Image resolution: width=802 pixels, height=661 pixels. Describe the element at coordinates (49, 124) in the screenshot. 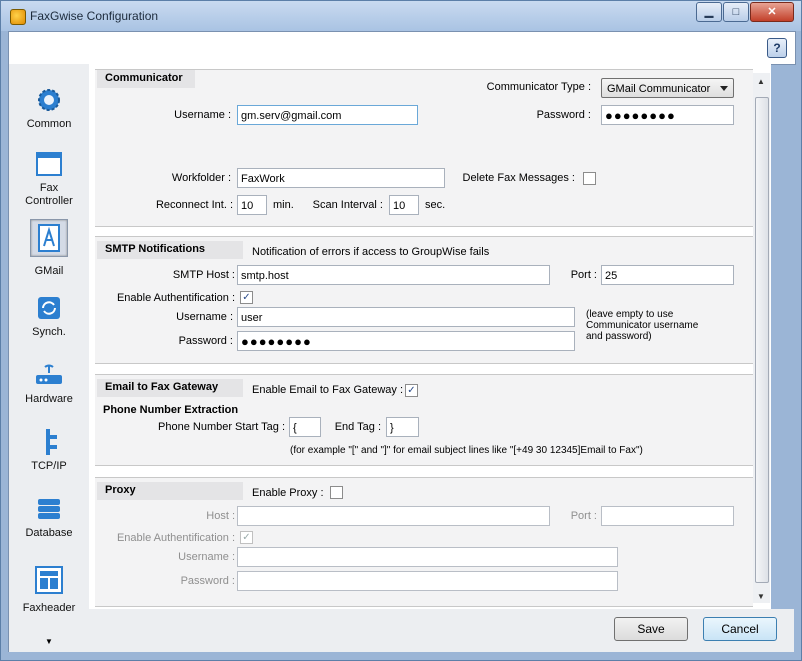

I see `sidebar-item-label: Common` at that location.